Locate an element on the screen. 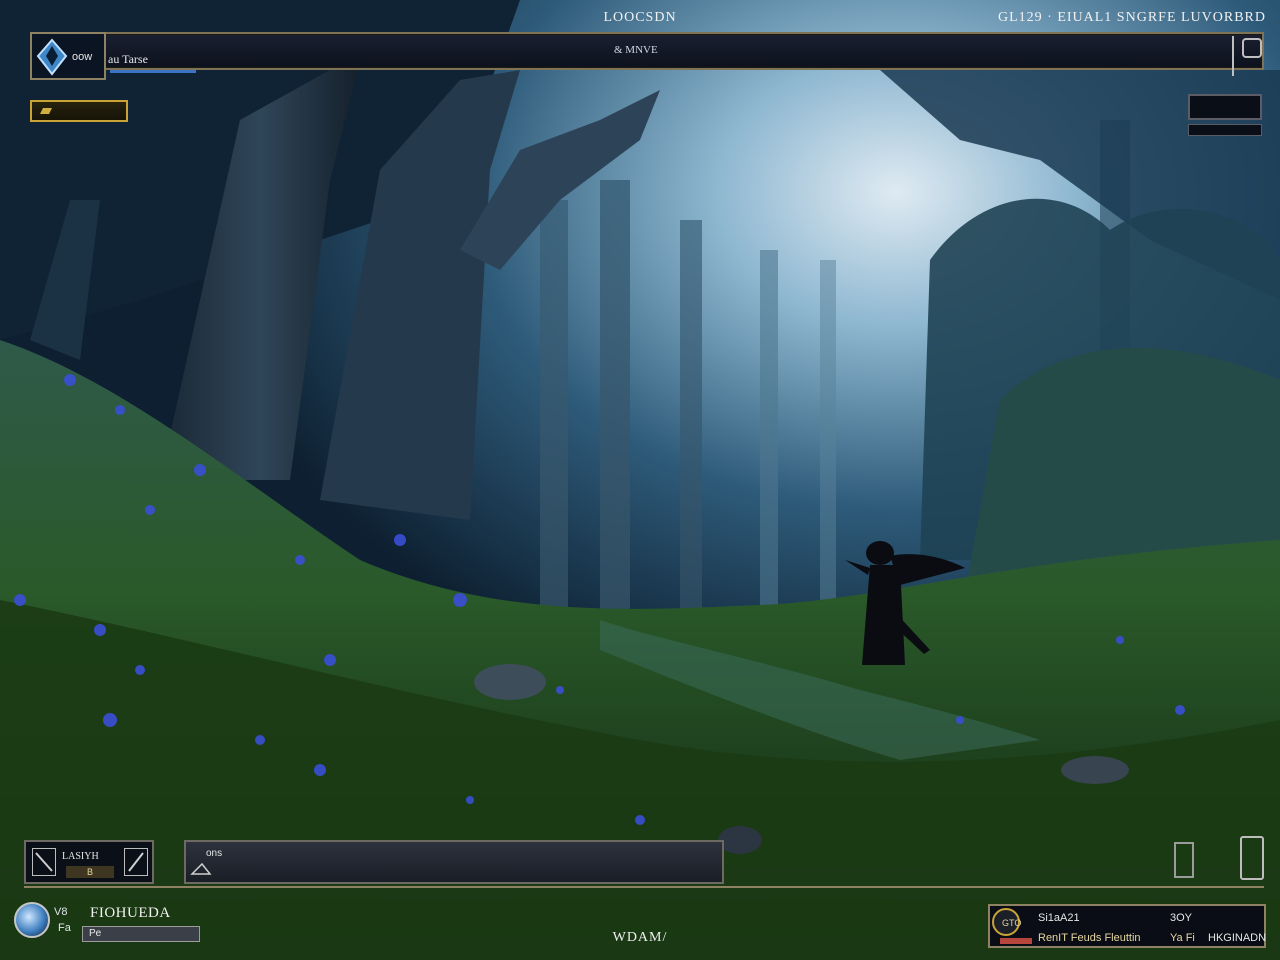 This screenshot has width=1280, height=960. top-sub-label: & MNVE is located at coordinates (636, 50).